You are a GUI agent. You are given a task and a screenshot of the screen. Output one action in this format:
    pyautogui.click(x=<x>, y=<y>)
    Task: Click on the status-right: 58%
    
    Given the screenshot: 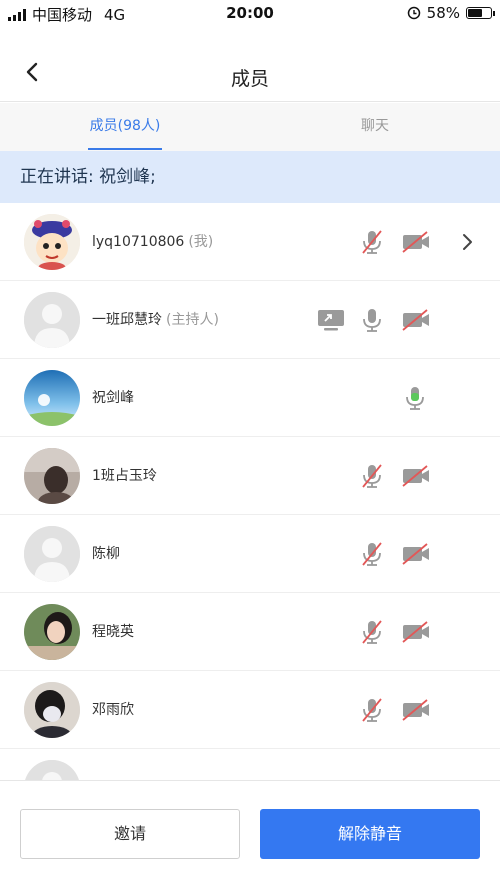 What is the action you would take?
    pyautogui.click(x=451, y=13)
    